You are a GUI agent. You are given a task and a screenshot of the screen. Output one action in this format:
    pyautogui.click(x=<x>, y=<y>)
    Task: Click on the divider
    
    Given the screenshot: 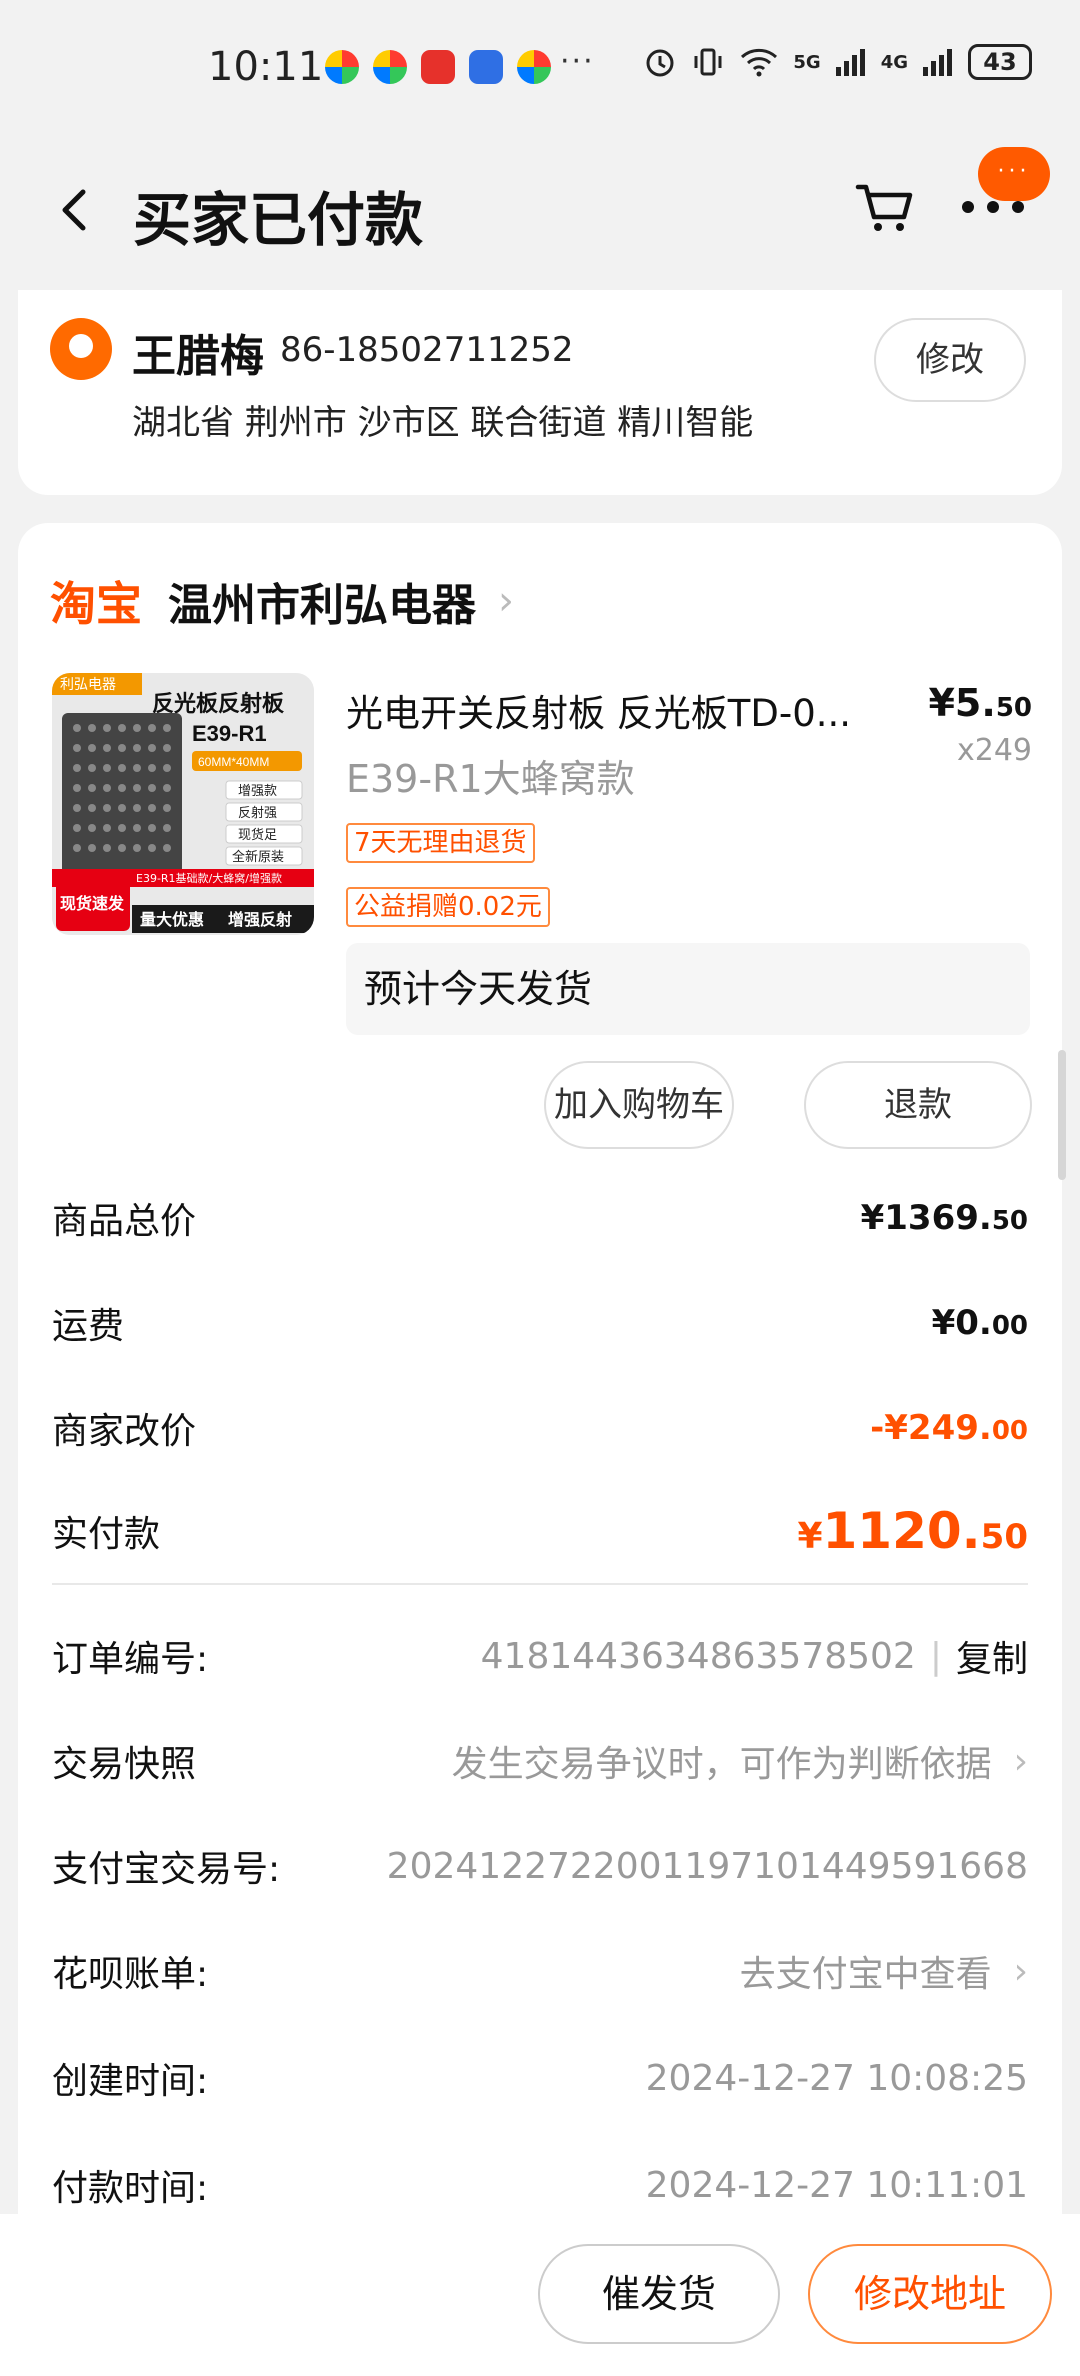 What is the action you would take?
    pyautogui.click(x=540, y=1584)
    